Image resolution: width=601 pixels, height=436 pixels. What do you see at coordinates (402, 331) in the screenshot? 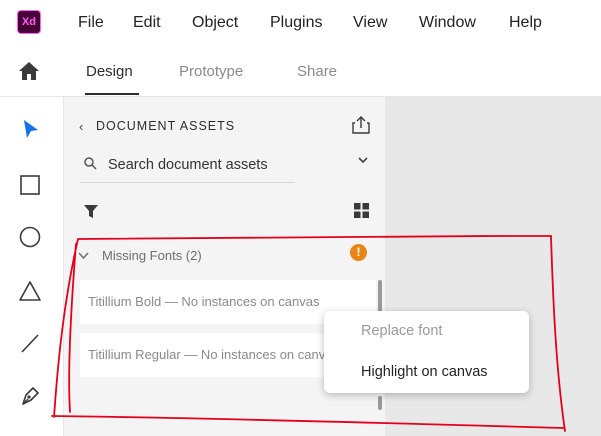
I see `menu-replace-font: Replace font` at bounding box center [402, 331].